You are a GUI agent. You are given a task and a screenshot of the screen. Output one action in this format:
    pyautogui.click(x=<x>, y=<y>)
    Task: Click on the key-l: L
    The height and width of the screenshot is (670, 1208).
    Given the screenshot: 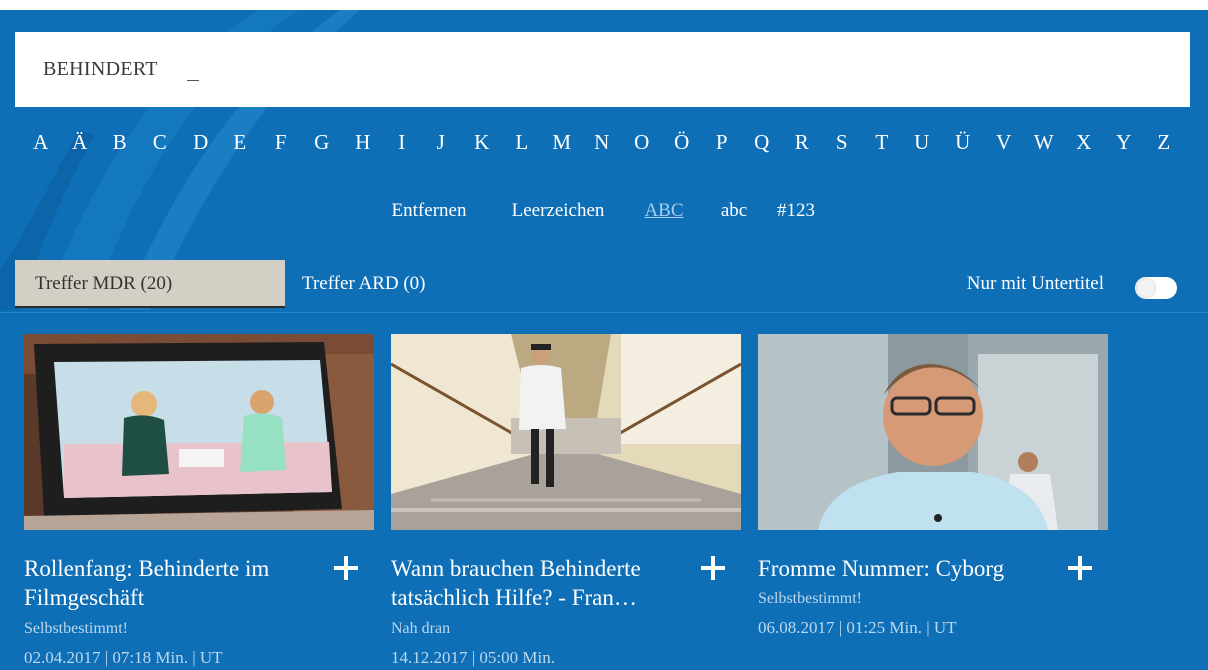 What is the action you would take?
    pyautogui.click(x=521, y=142)
    